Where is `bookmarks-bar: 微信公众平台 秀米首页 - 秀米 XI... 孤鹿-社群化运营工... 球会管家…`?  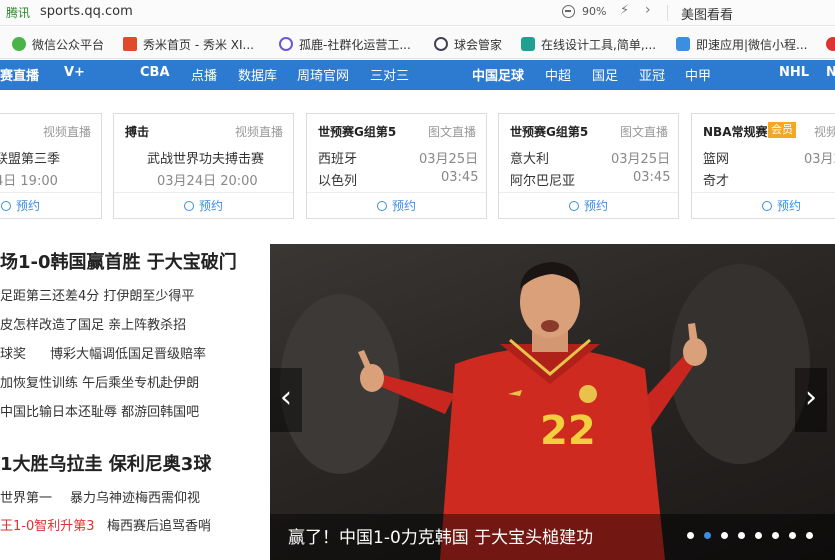
bookmarks-bar: 微信公众平台 秀米首页 - 秀米 XI... 孤鹿-社群化运营工... 球会管家… is located at coordinates (417, 43).